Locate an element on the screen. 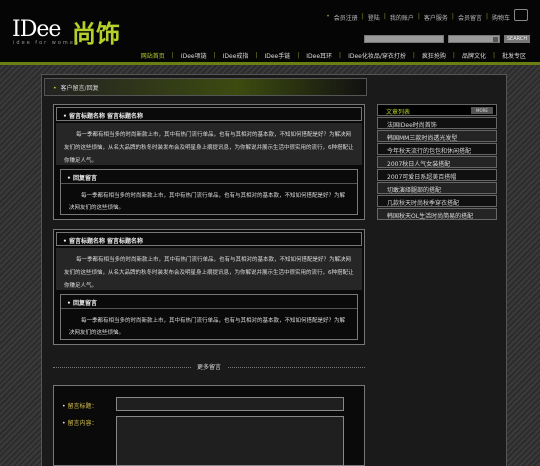  search-input is located at coordinates (404, 39).